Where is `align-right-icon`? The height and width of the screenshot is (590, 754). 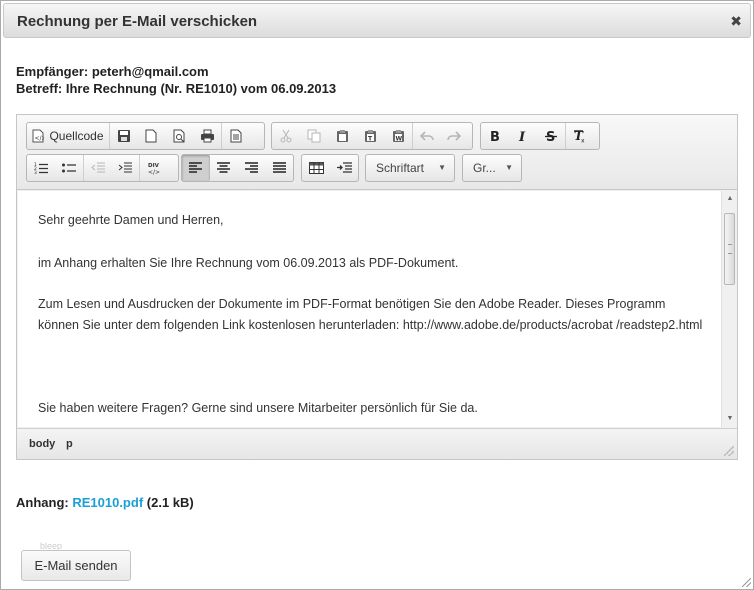
align-right-icon is located at coordinates (251, 167).